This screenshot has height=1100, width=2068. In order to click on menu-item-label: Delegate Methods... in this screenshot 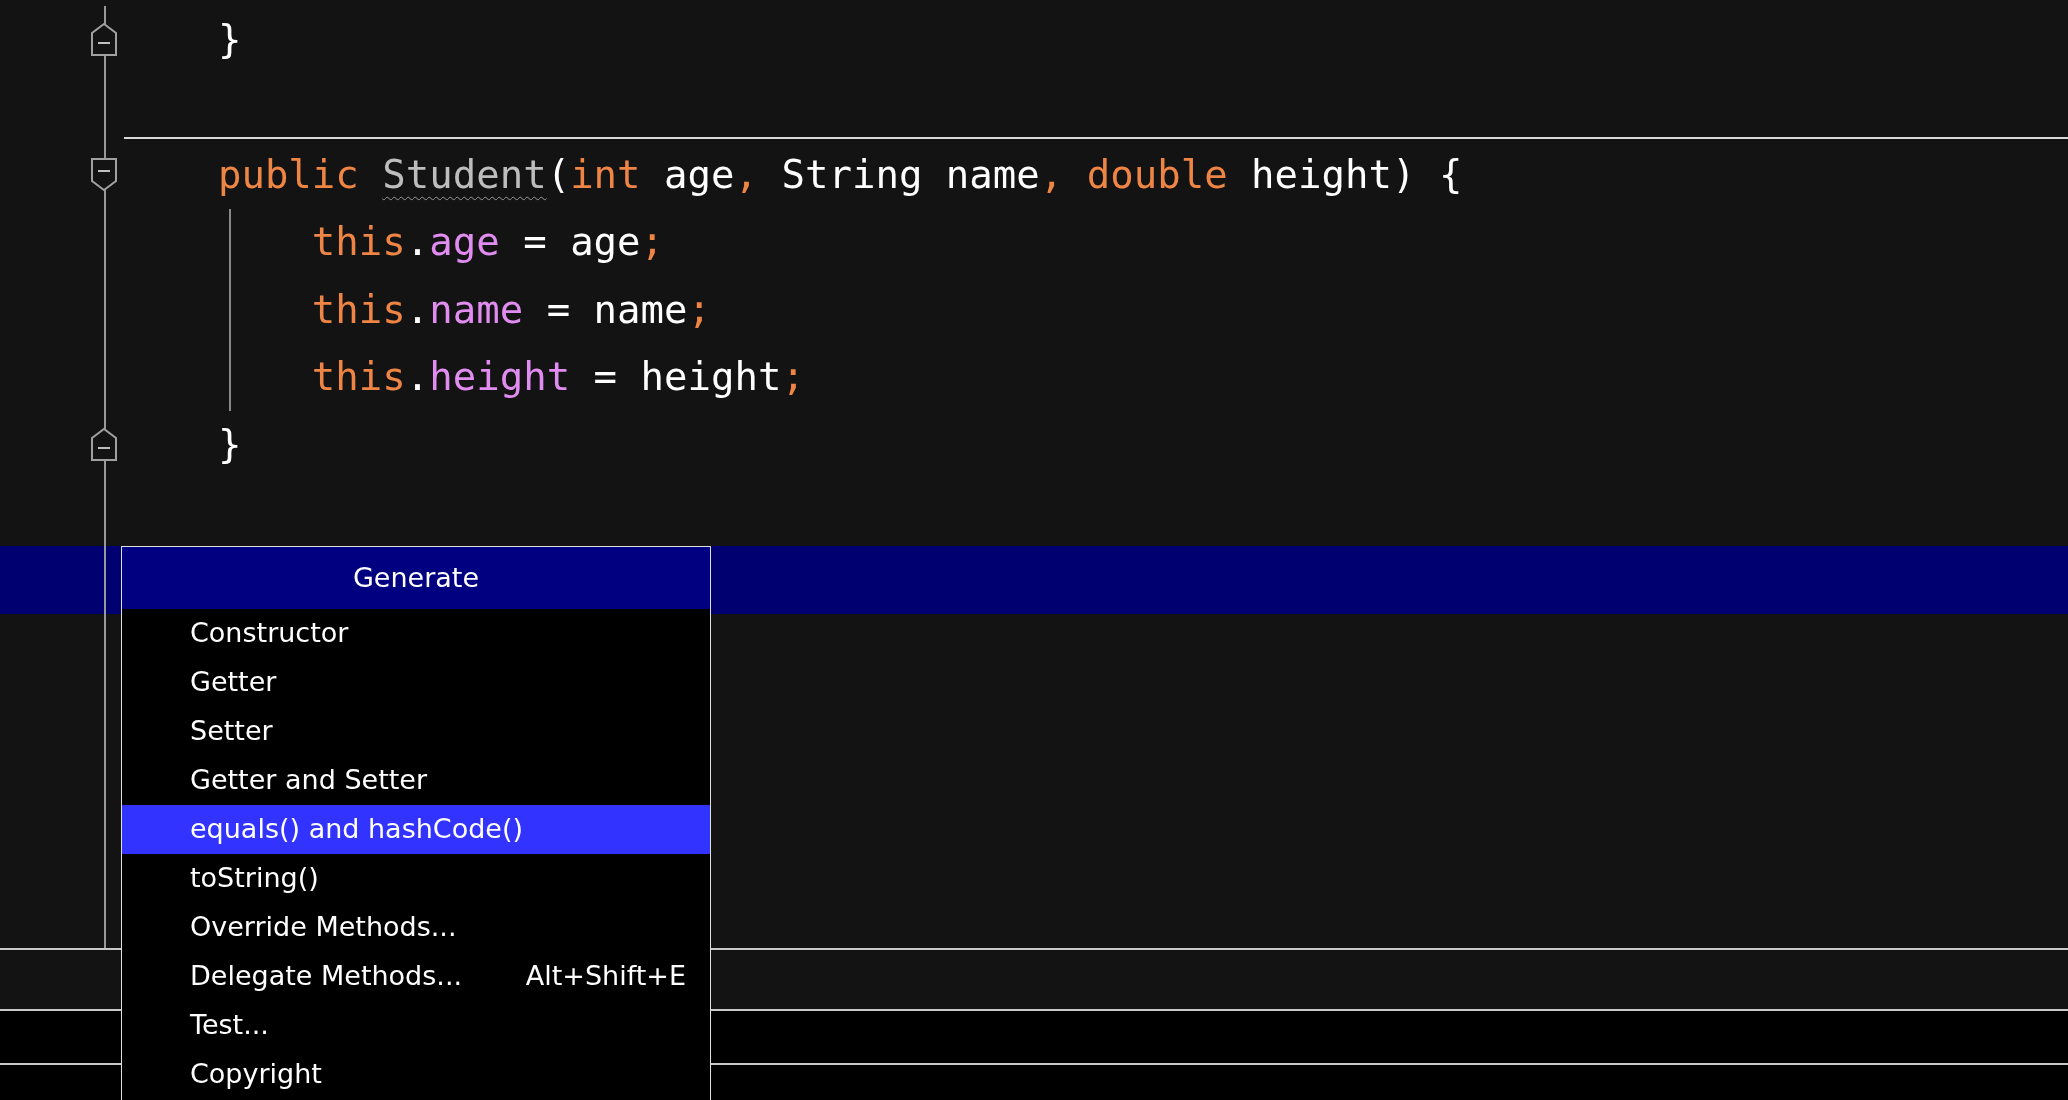, I will do `click(326, 976)`.